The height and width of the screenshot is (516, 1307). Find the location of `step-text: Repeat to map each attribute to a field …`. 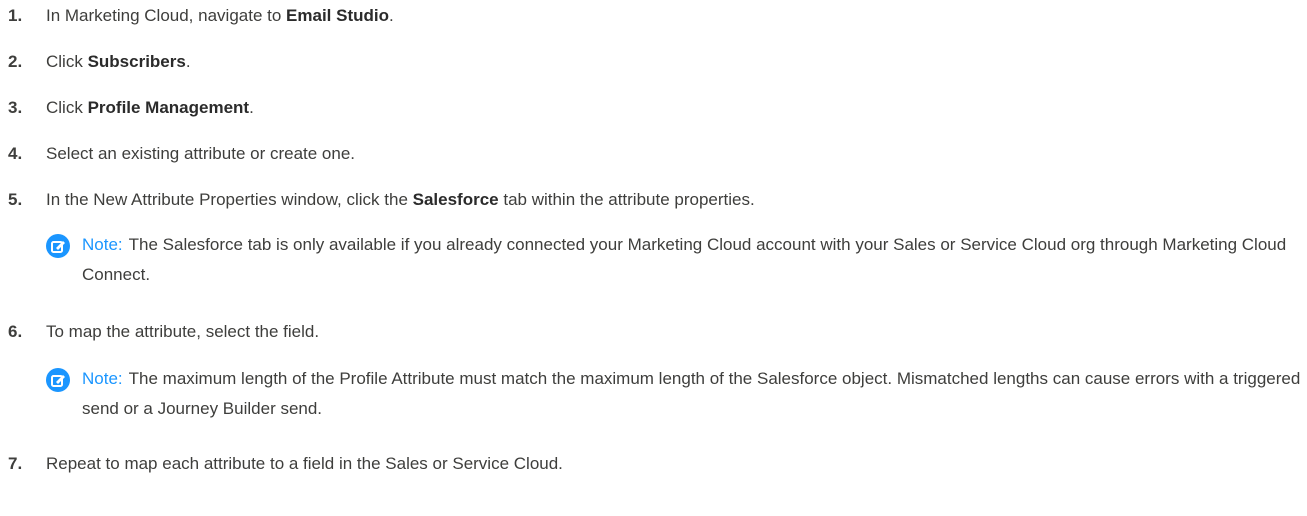

step-text: Repeat to map each attribute to a field … is located at coordinates (304, 463).